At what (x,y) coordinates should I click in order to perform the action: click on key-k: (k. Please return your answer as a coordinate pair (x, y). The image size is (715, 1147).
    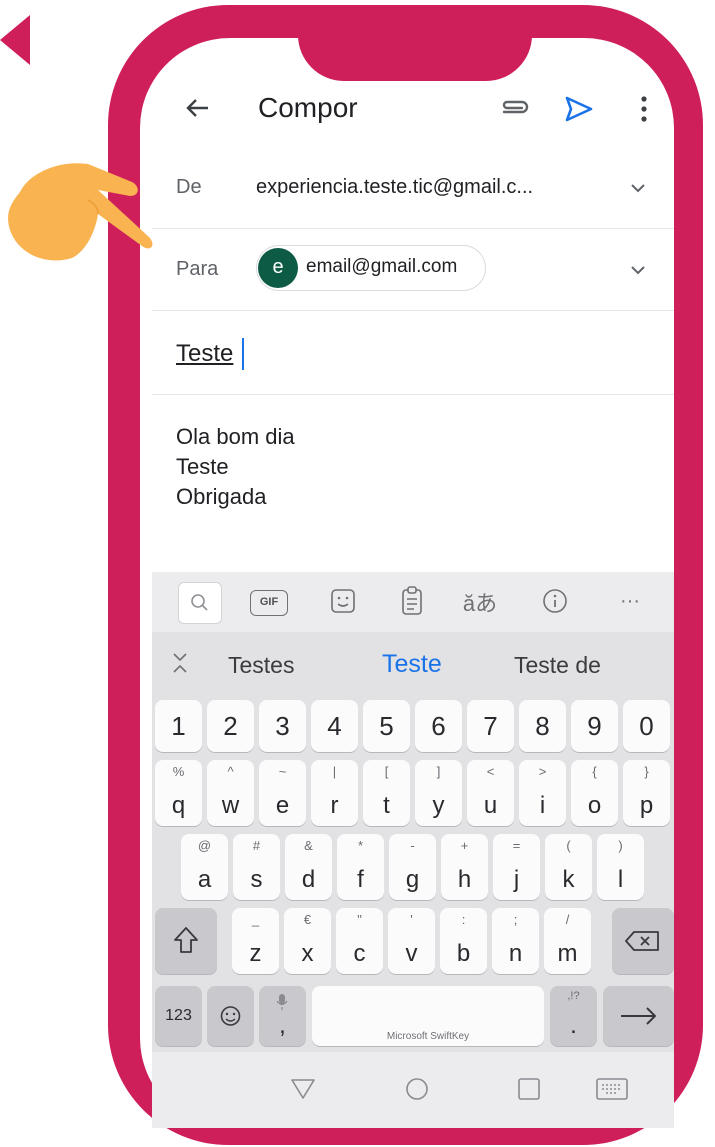
    Looking at the image, I should click on (568, 867).